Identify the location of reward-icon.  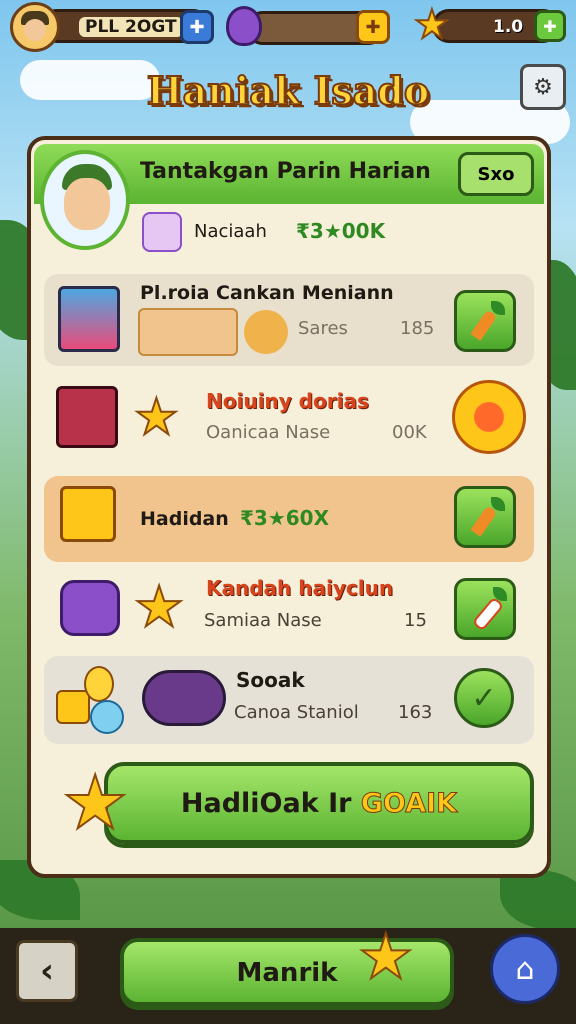
(162, 232).